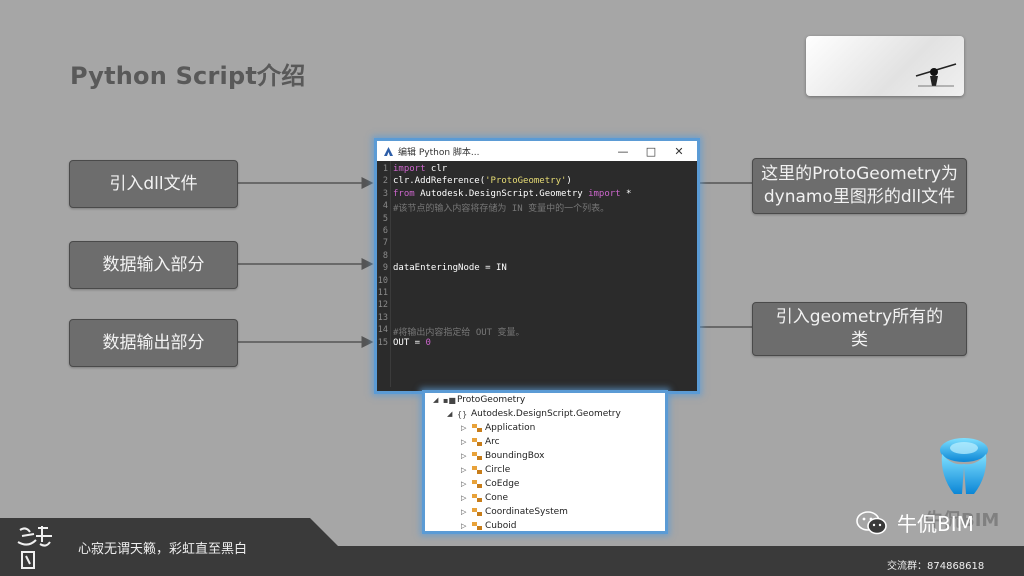 This screenshot has height=576, width=1024. I want to click on calligraphy-seal, so click(35, 547).